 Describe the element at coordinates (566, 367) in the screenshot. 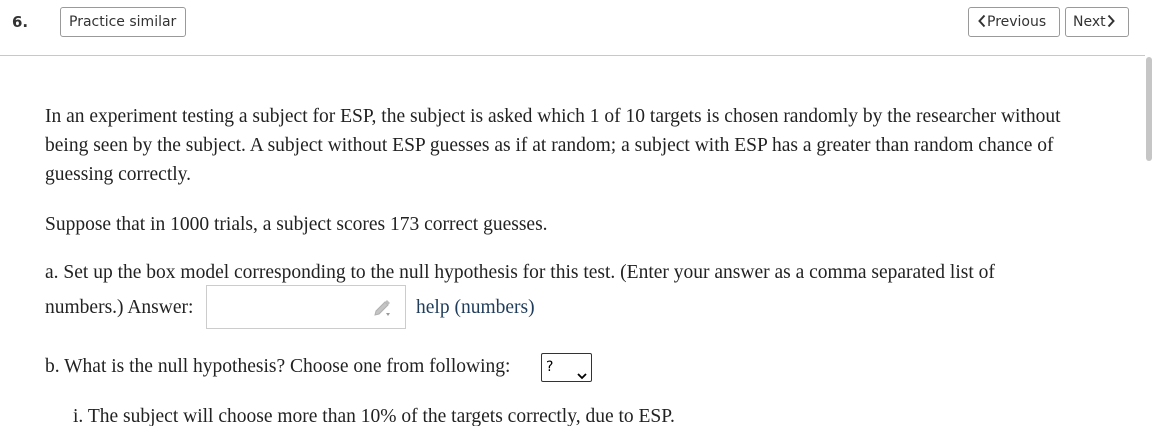

I see `null-hypothesis-select: ?` at that location.